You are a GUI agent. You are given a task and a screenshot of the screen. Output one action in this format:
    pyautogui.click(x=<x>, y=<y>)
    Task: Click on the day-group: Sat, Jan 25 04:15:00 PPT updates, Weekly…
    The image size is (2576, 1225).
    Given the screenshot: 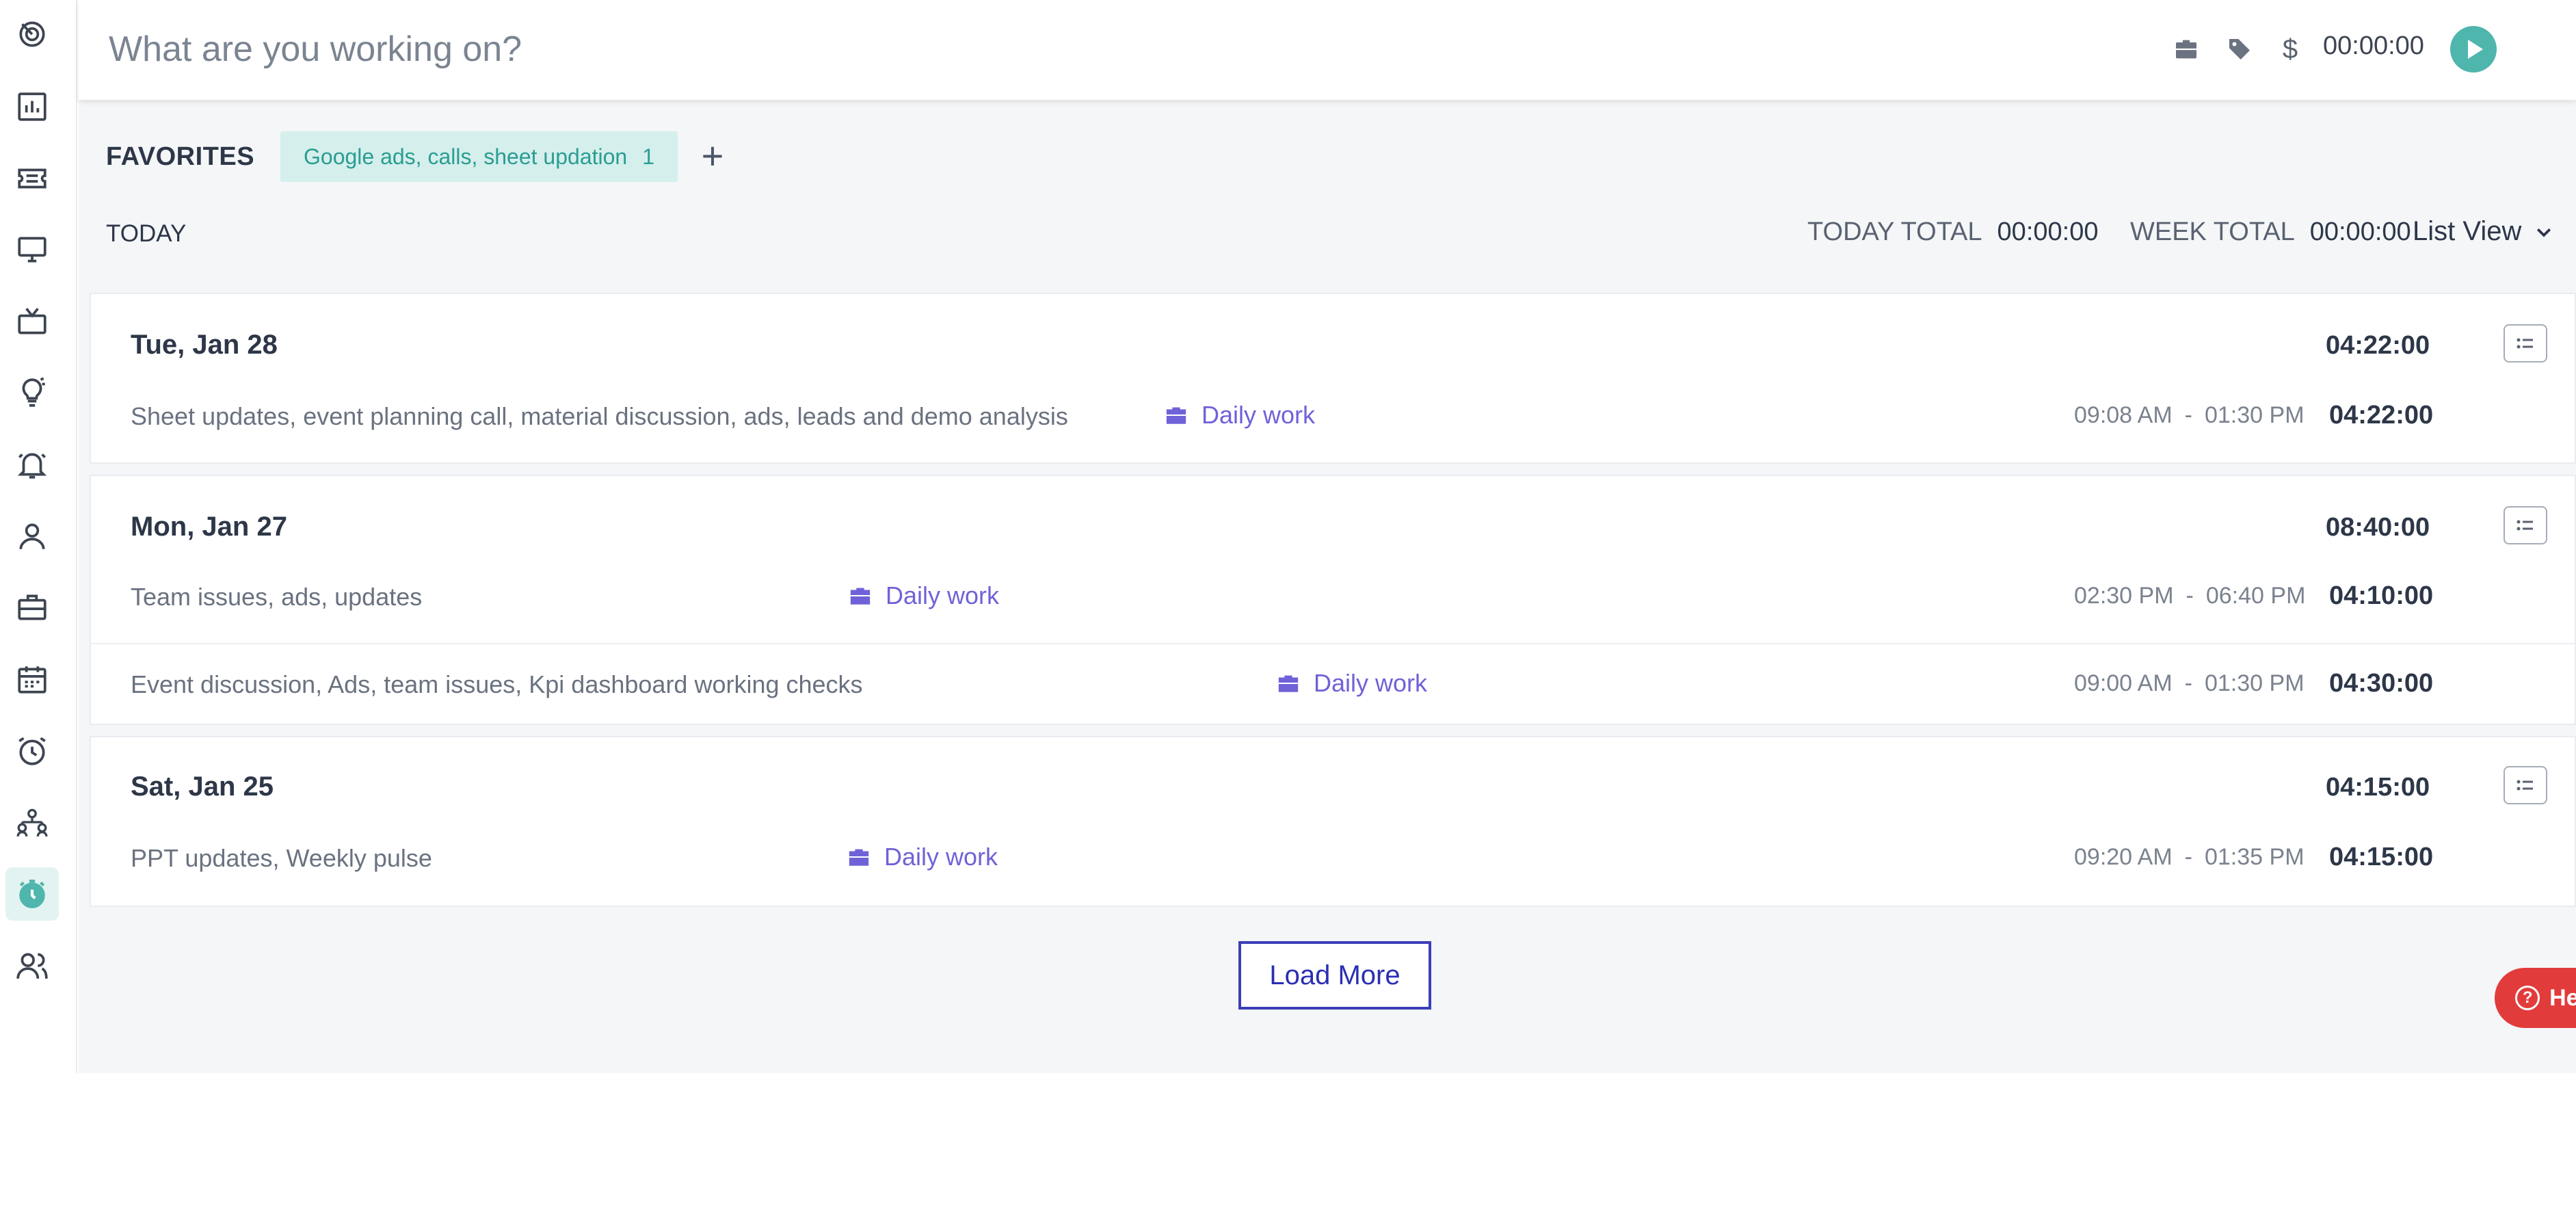 What is the action you would take?
    pyautogui.click(x=1333, y=821)
    